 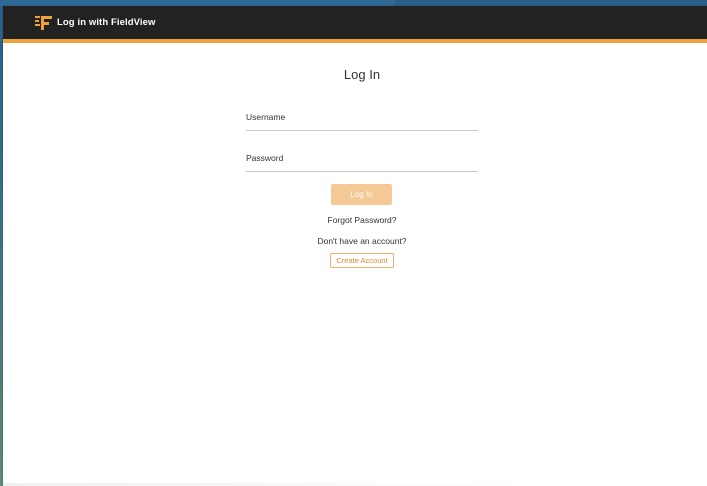 What do you see at coordinates (355, 220) in the screenshot?
I see `forgot-password-link: Forgot Password?` at bounding box center [355, 220].